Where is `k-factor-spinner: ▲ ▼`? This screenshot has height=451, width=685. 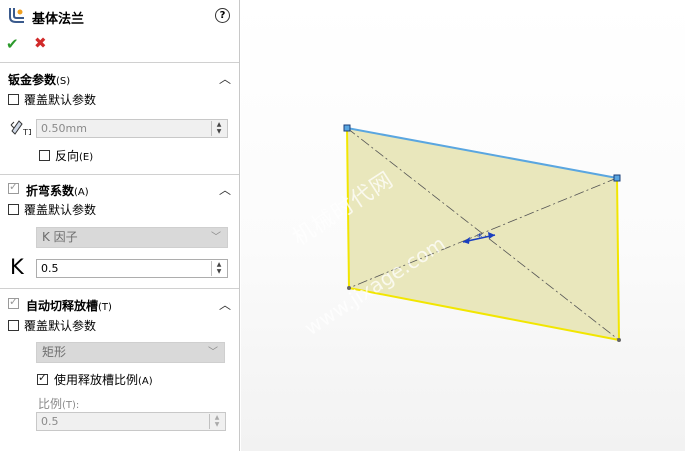 k-factor-spinner: ▲ ▼ is located at coordinates (218, 268).